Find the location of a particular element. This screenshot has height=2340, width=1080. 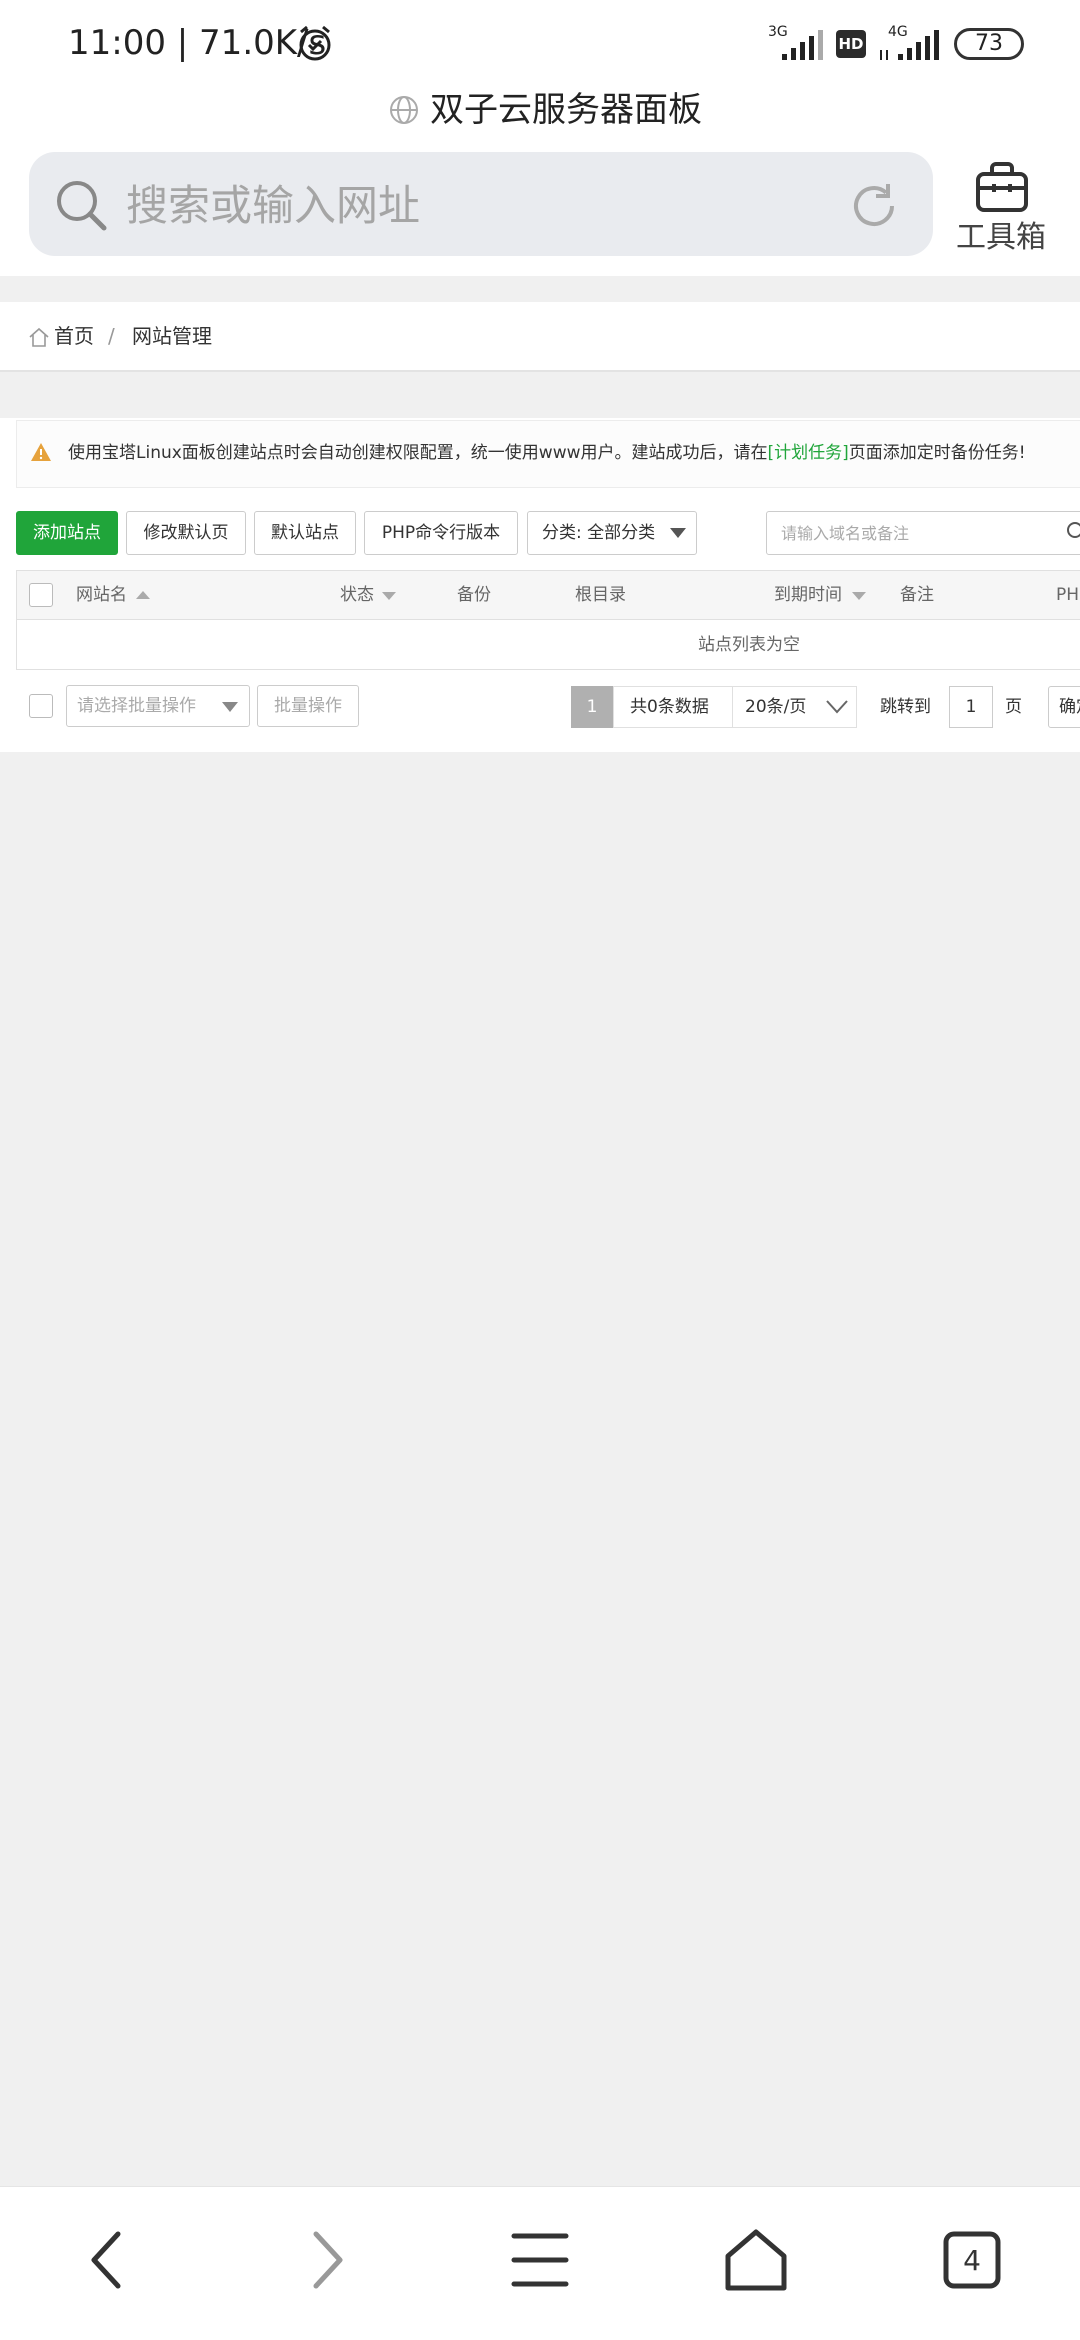

signal-4g-label: 4G is located at coordinates (898, 32).